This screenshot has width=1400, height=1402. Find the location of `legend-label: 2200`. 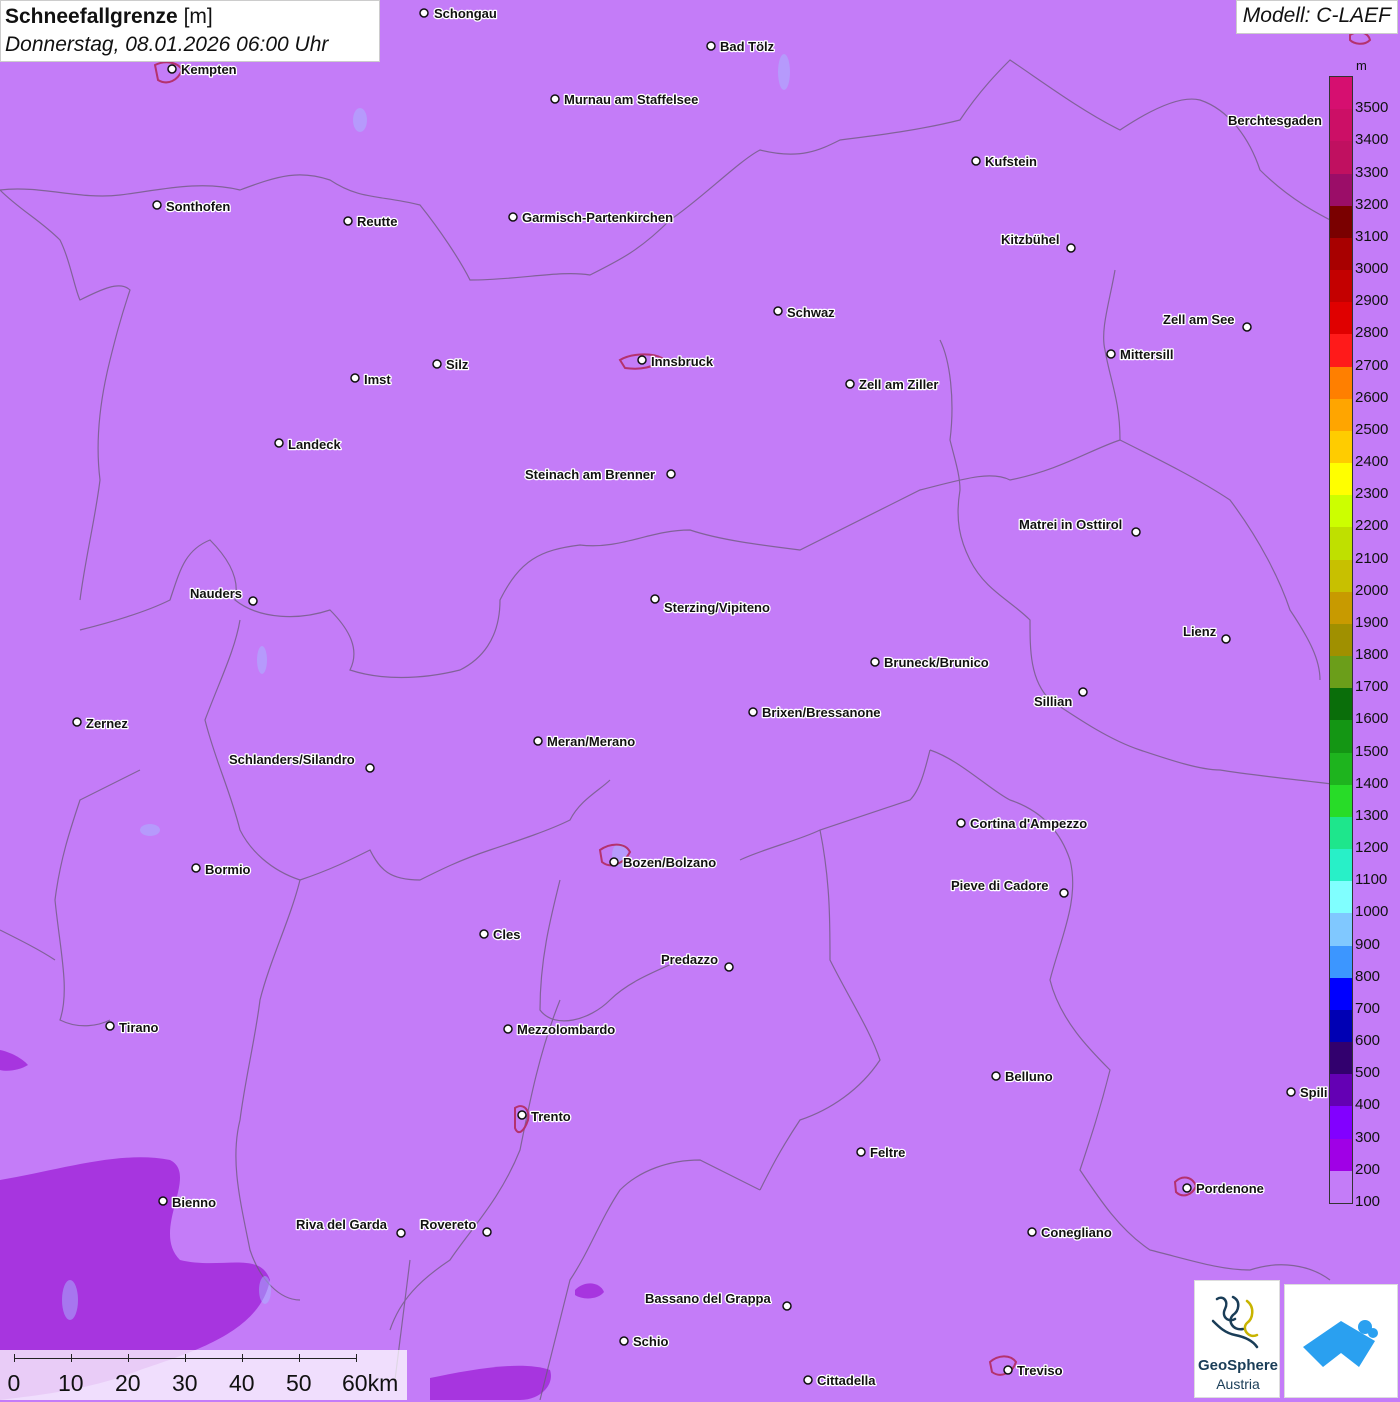

legend-label: 2200 is located at coordinates (1372, 526).